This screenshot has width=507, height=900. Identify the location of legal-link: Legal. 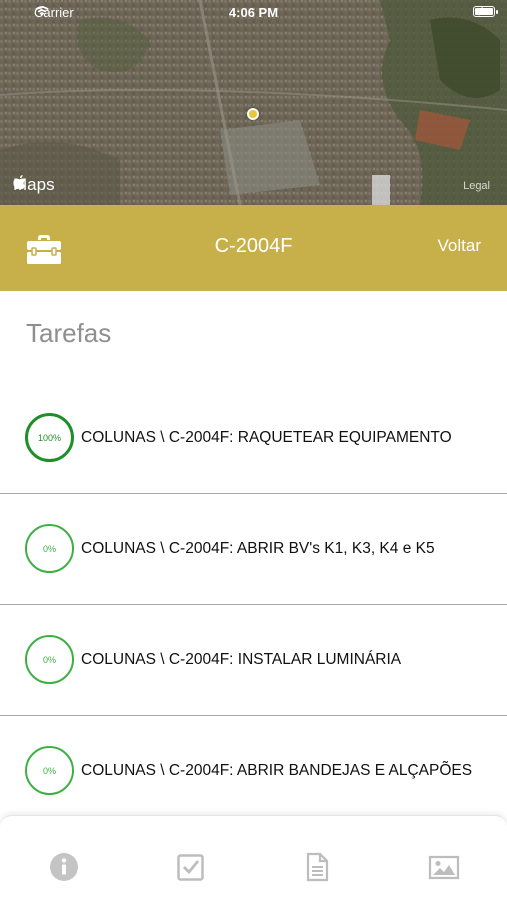
(476, 186).